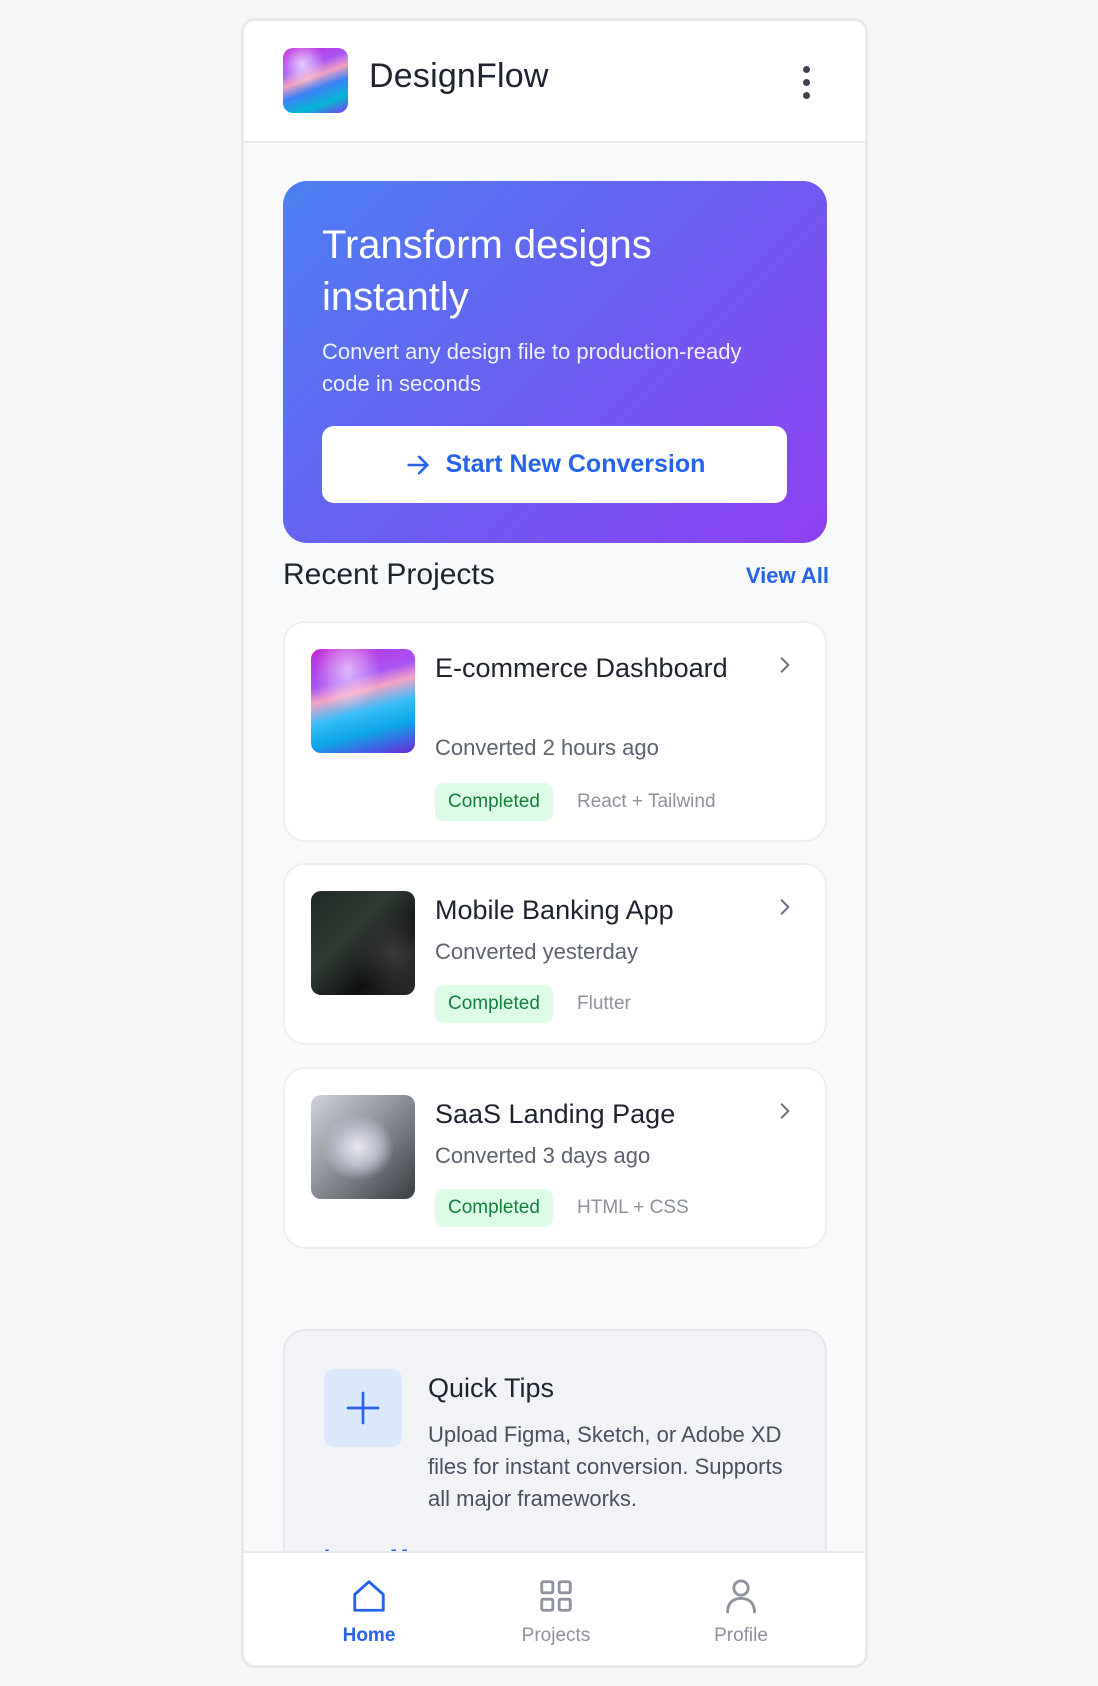 This screenshot has height=1686, width=1098. What do you see at coordinates (806, 82) in the screenshot?
I see `more-menu-button` at bounding box center [806, 82].